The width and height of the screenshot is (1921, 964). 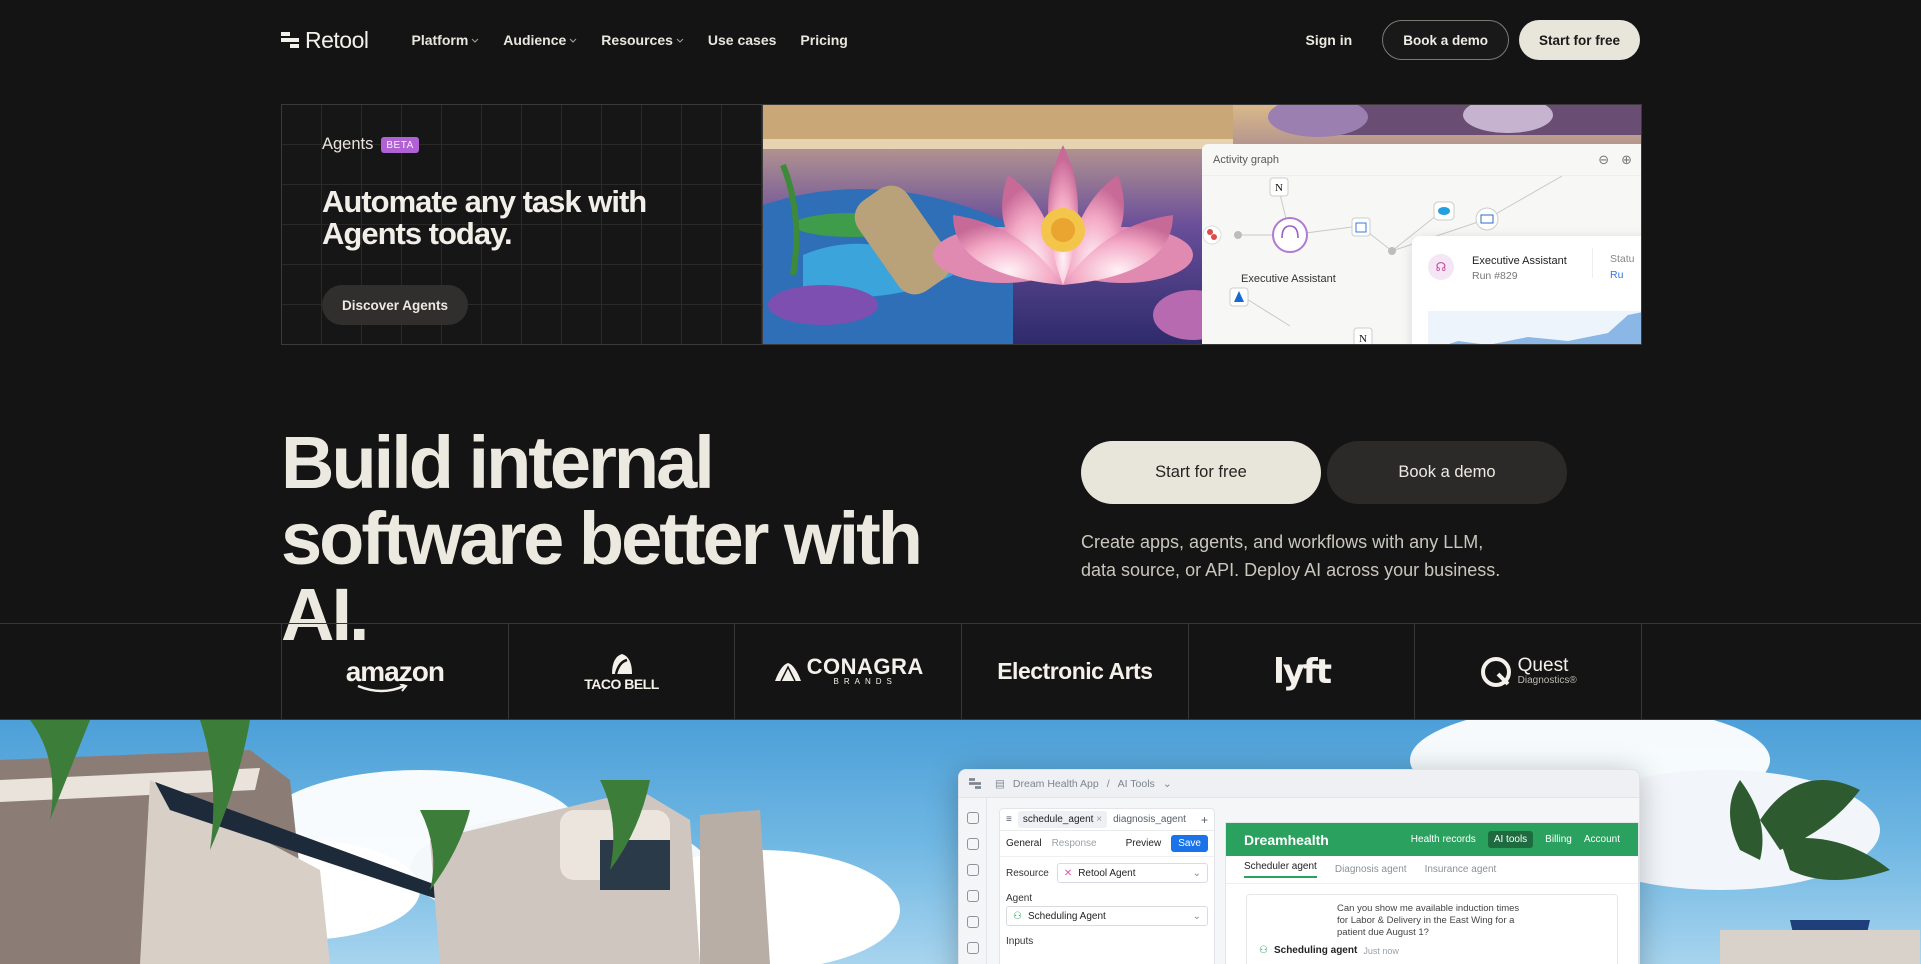 I want to click on ea-logo-text: Electronic Arts, so click(x=1075, y=671).